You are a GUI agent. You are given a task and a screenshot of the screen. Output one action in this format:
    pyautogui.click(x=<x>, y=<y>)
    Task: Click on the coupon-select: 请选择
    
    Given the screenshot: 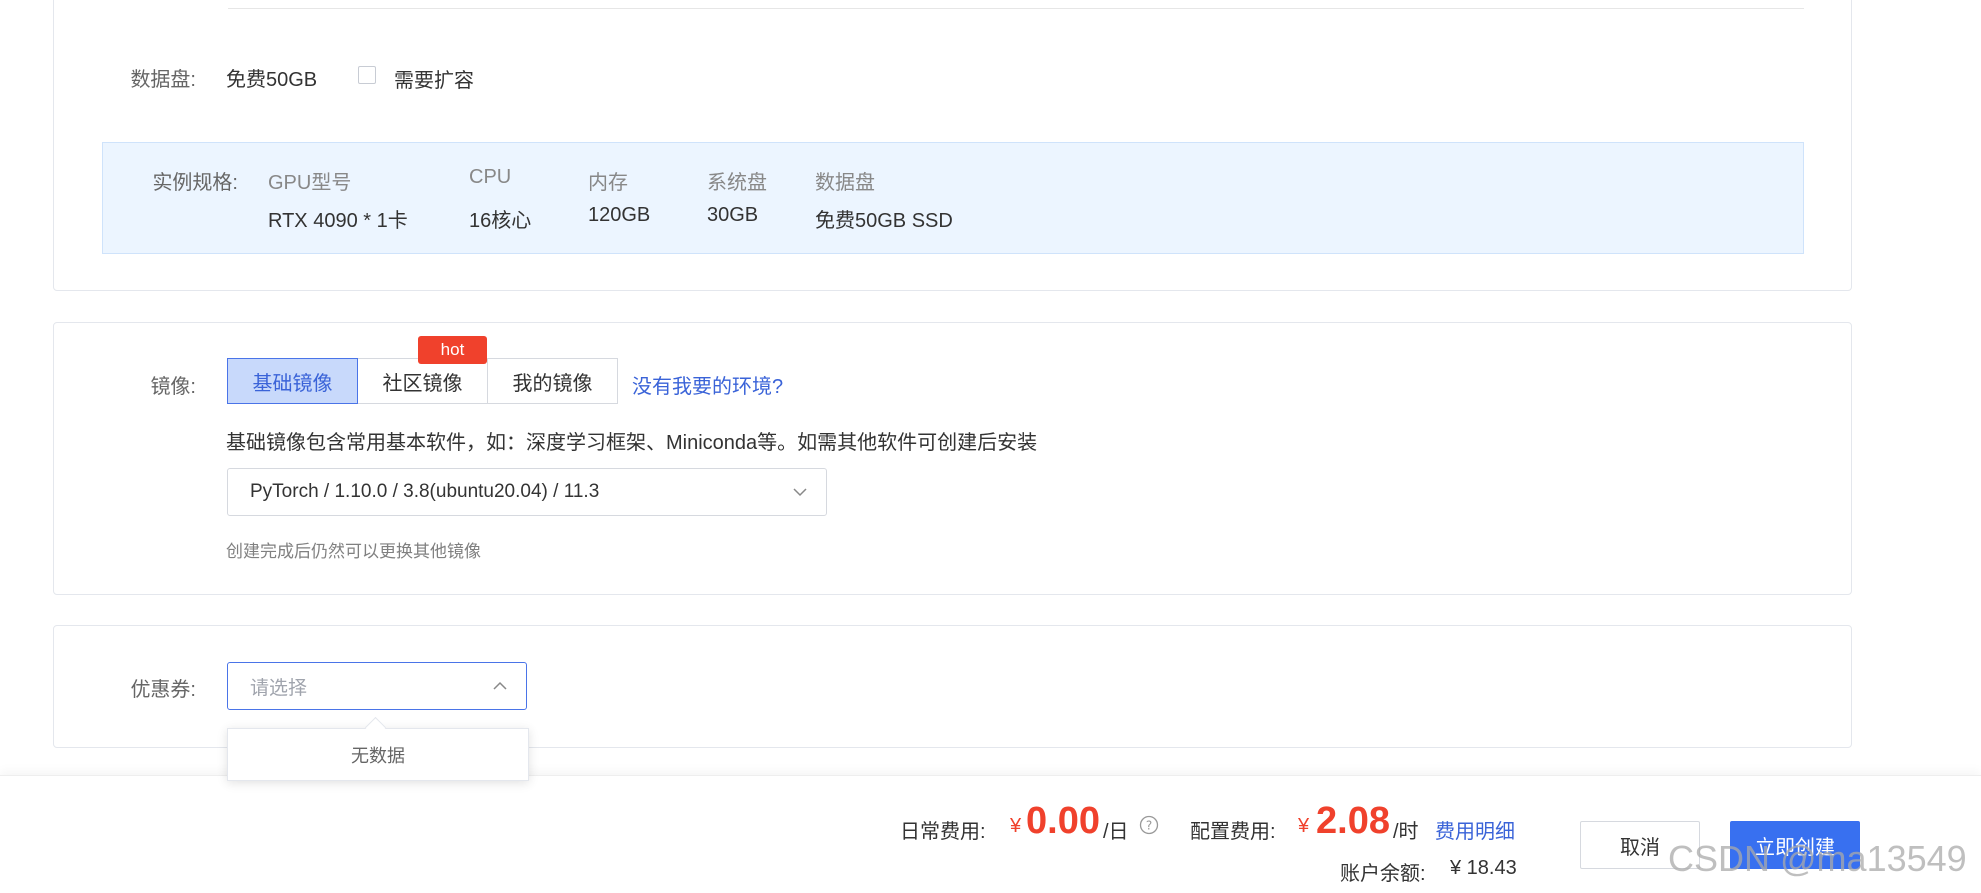 What is the action you would take?
    pyautogui.click(x=377, y=686)
    